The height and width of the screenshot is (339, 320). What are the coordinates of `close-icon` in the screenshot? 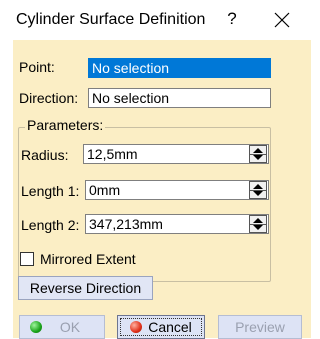 It's located at (282, 20).